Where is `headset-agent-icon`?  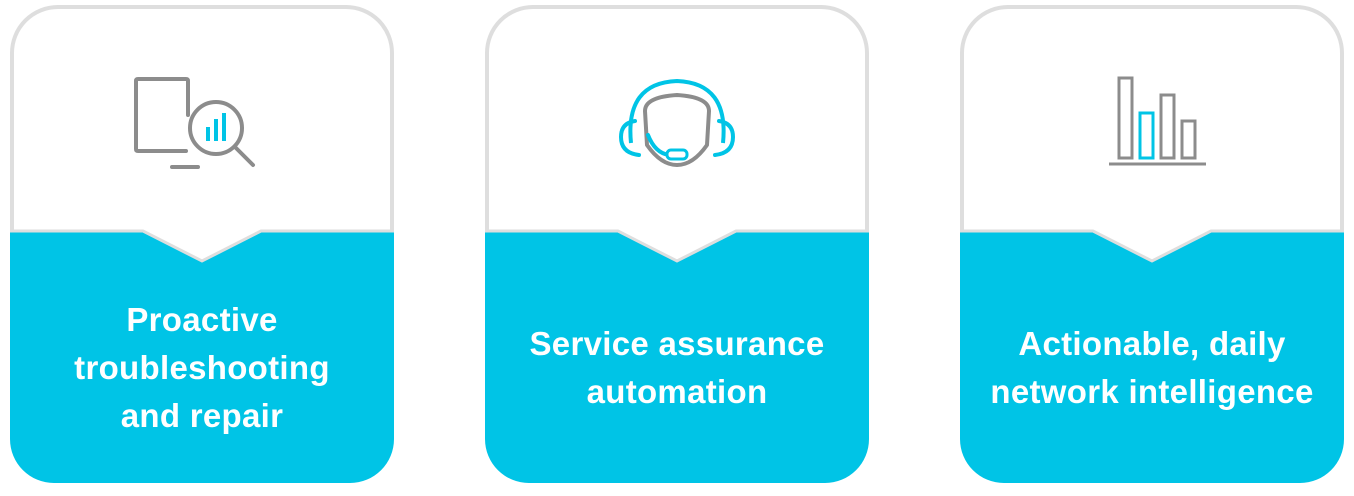
headset-agent-icon is located at coordinates (677, 122).